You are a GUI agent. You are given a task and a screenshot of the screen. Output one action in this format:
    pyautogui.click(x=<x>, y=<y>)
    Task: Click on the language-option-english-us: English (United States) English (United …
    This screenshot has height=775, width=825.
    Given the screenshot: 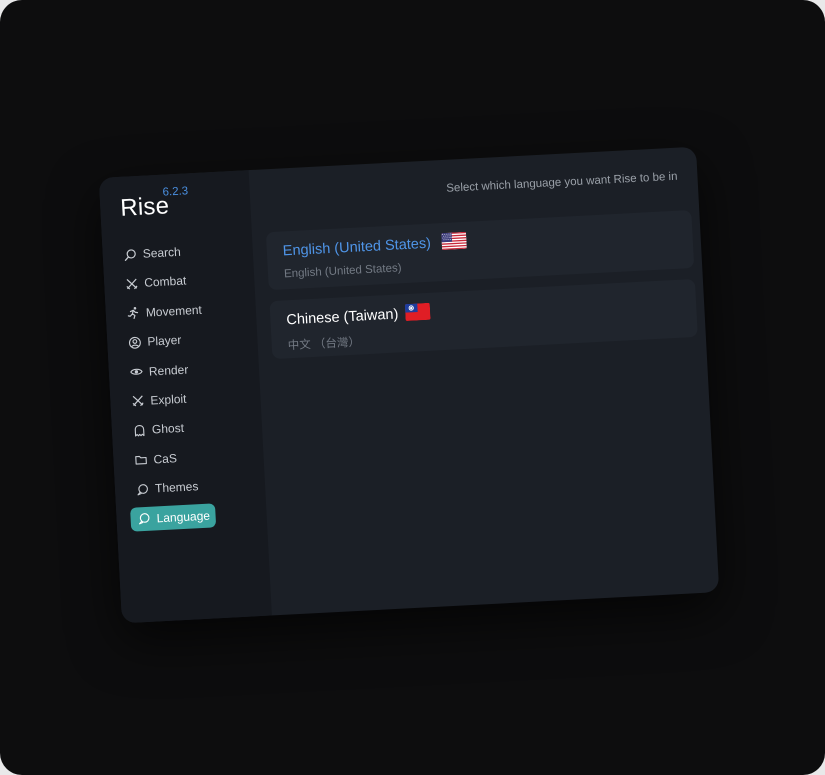 What is the action you would take?
    pyautogui.click(x=480, y=250)
    